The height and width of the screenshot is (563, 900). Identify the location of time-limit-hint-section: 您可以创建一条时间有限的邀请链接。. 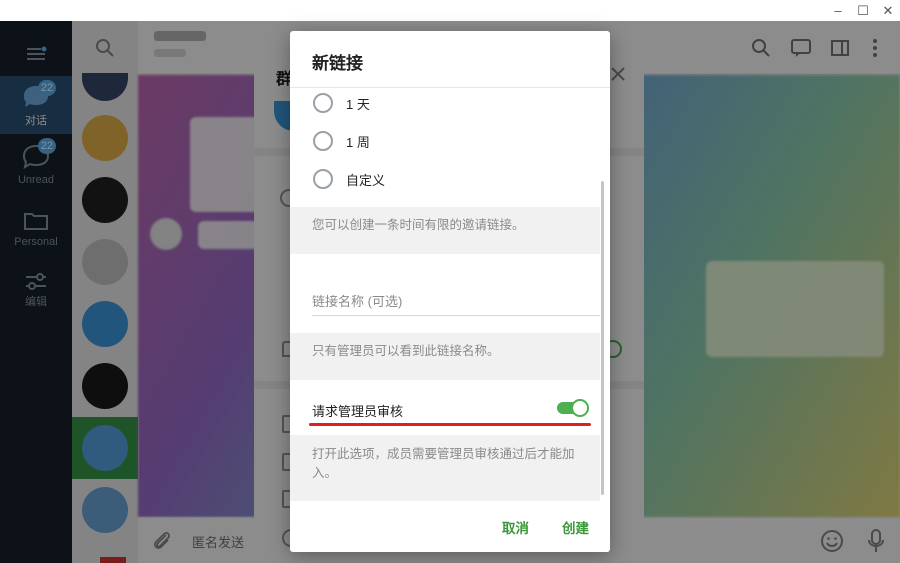
(445, 230).